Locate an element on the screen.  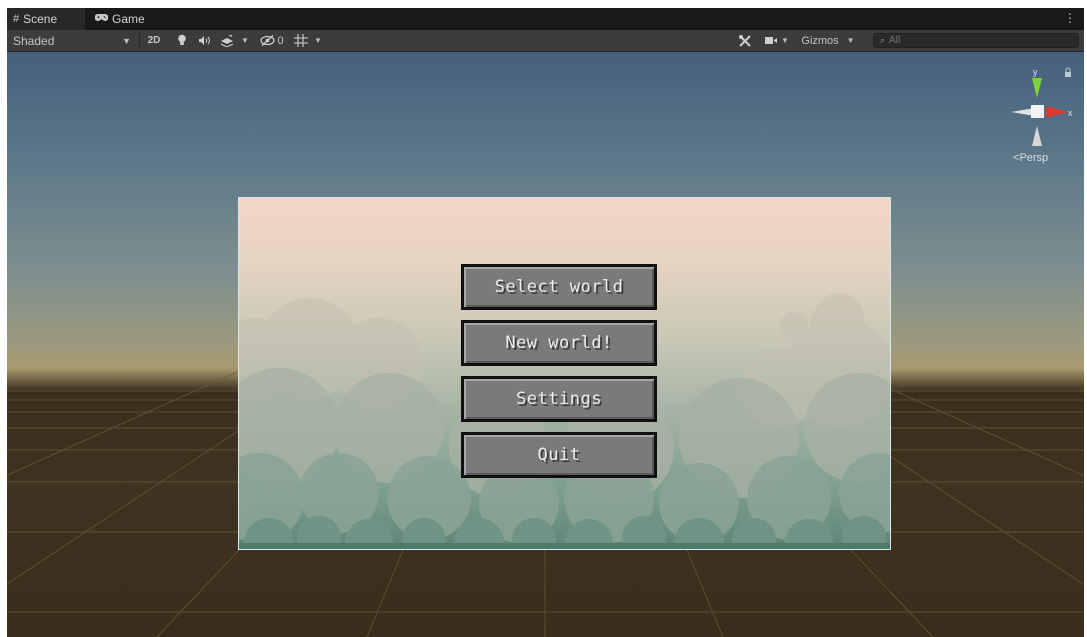
tab-more-menu-icon: ⋮ is located at coordinates (1070, 18).